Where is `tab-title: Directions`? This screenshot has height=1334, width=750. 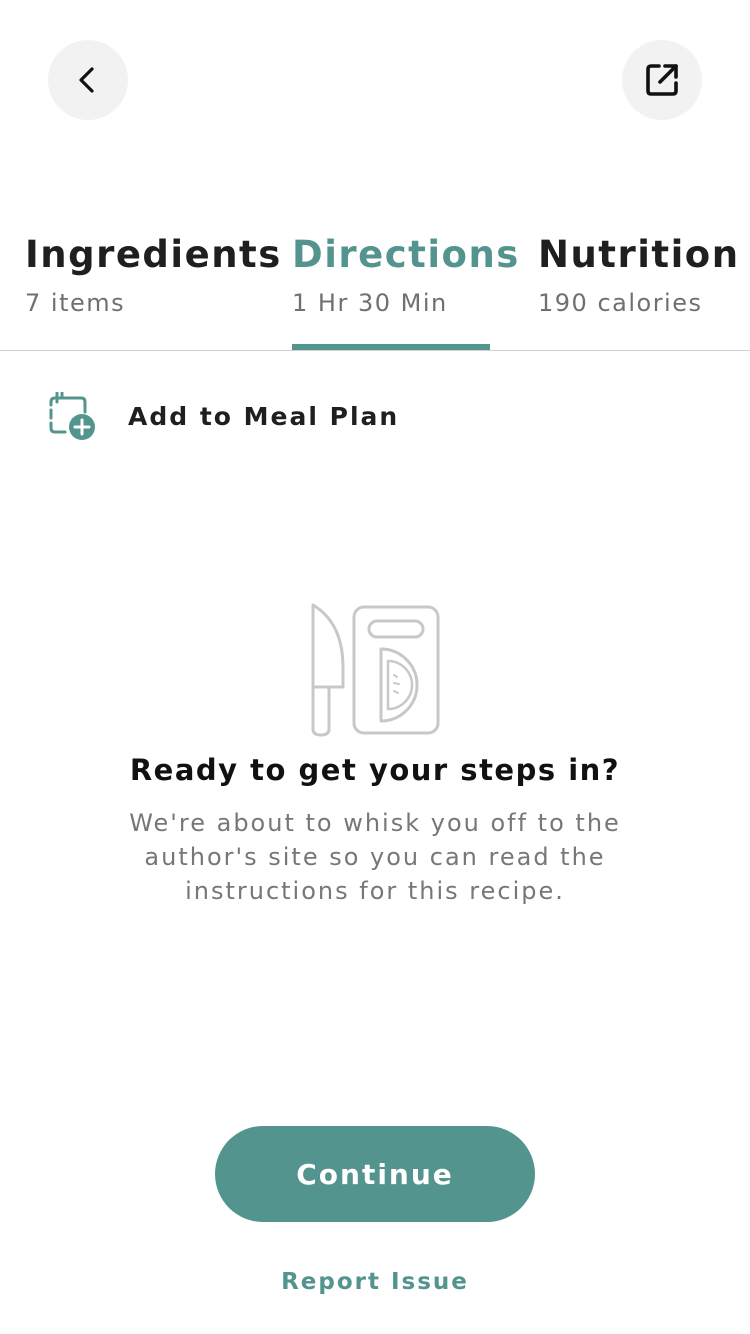
tab-title: Directions is located at coordinates (406, 254).